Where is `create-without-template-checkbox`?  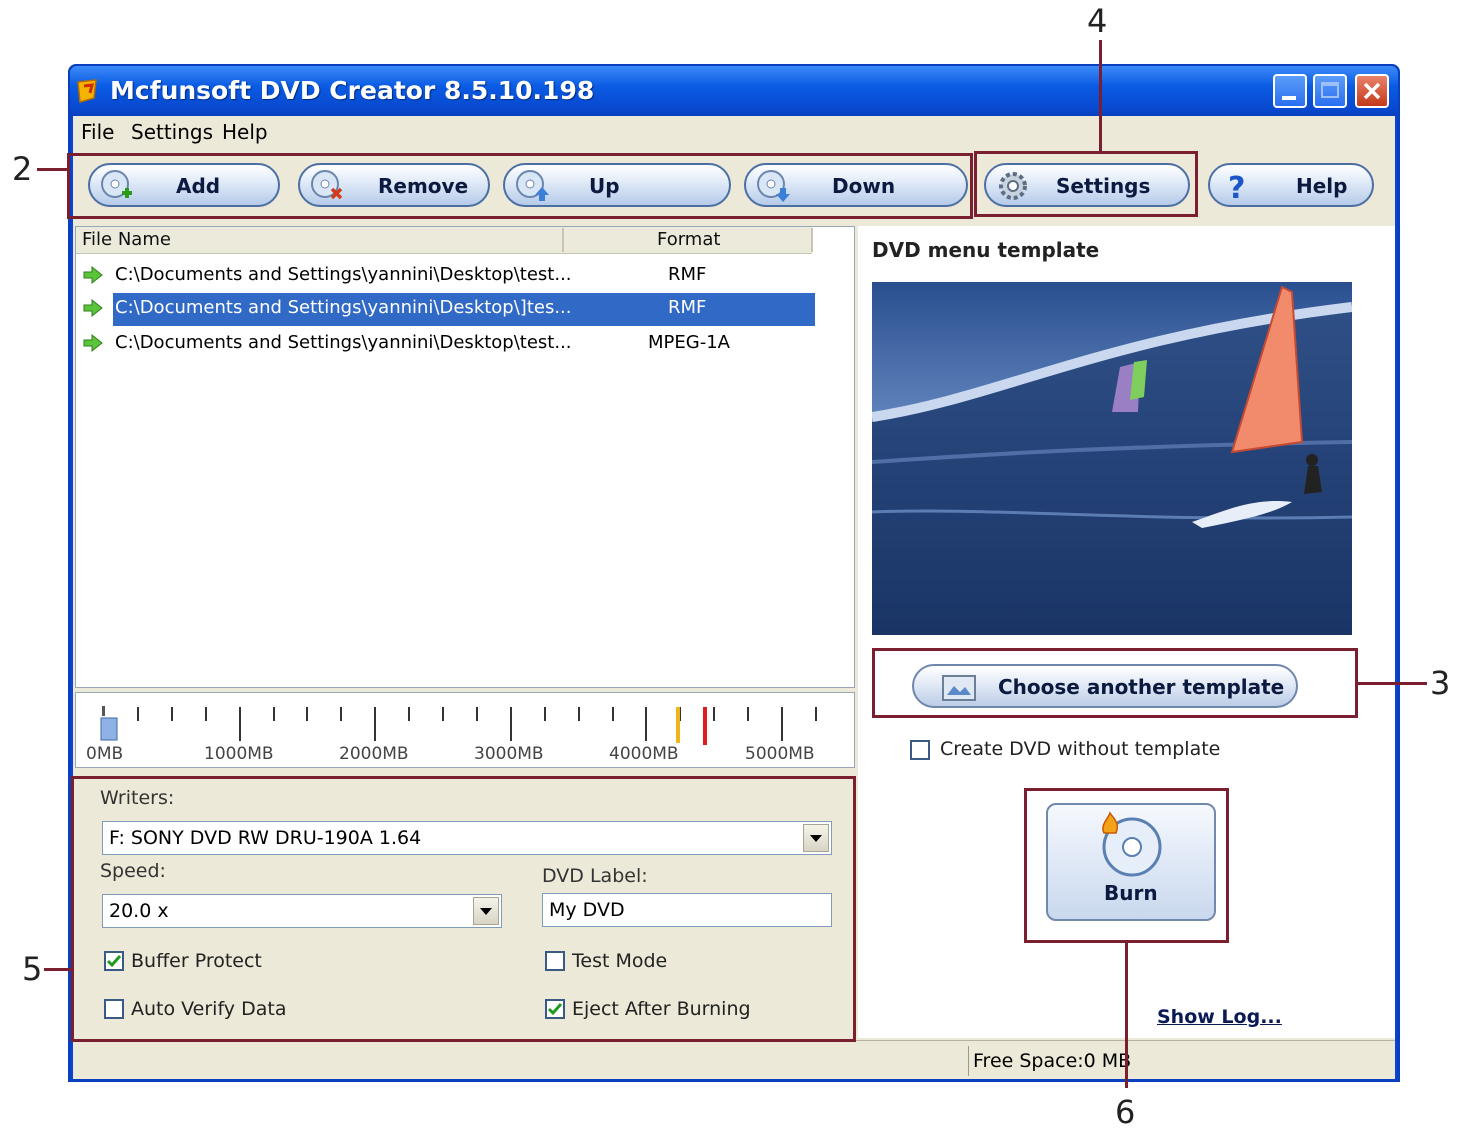
create-without-template-checkbox is located at coordinates (920, 750).